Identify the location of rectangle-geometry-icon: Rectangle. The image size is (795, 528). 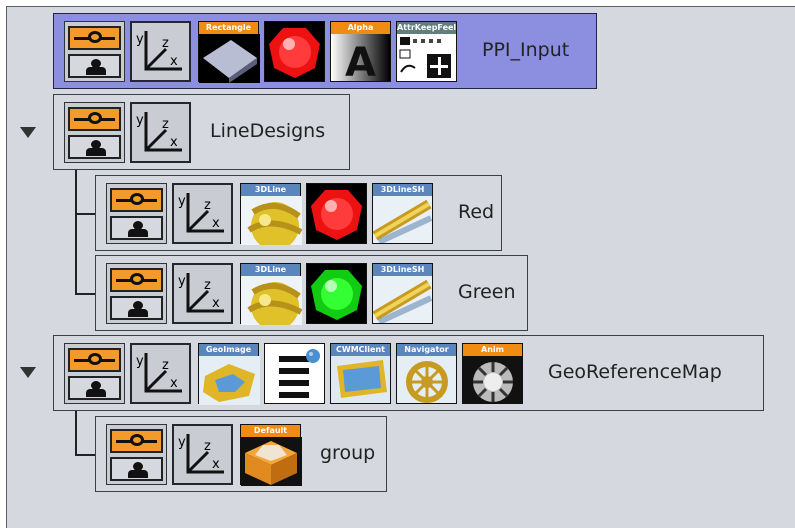
(229, 52).